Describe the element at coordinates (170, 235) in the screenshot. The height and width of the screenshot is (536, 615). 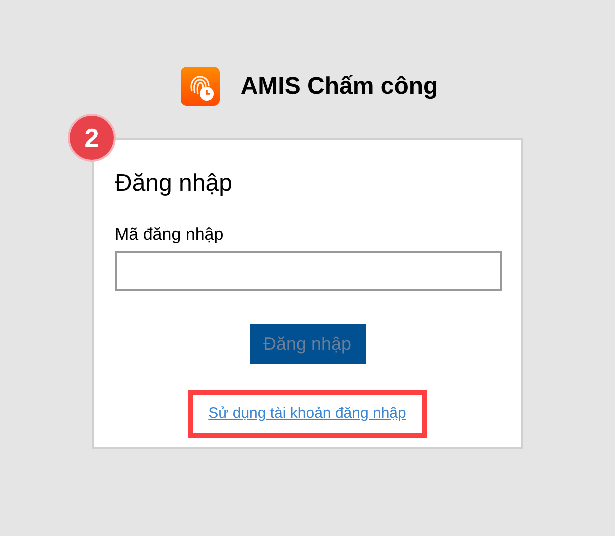
I see `field-label: Mã đăng nhập` at that location.